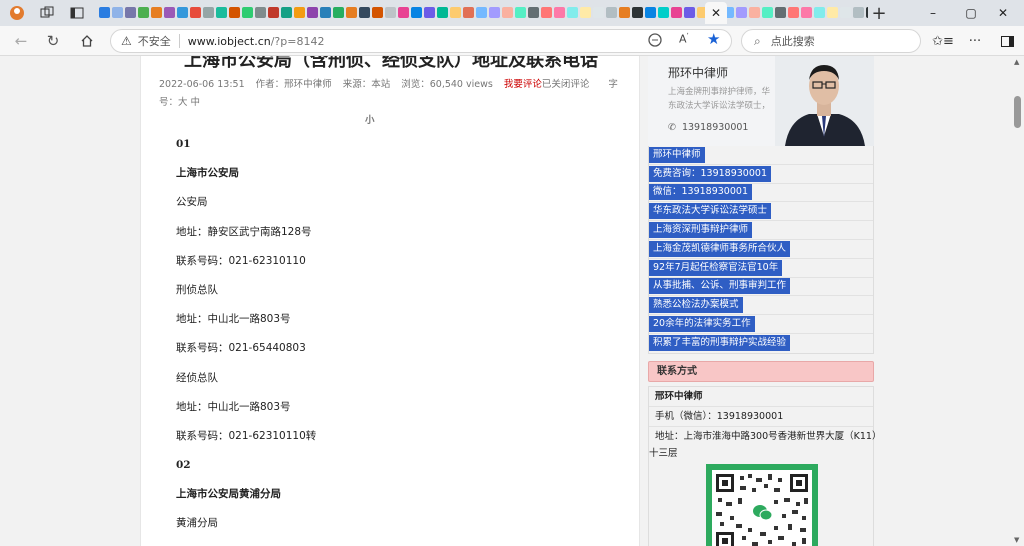 Image resolution: width=1024 pixels, height=546 pixels. What do you see at coordinates (1017, 112) in the screenshot?
I see `scrollbar-thumb` at bounding box center [1017, 112].